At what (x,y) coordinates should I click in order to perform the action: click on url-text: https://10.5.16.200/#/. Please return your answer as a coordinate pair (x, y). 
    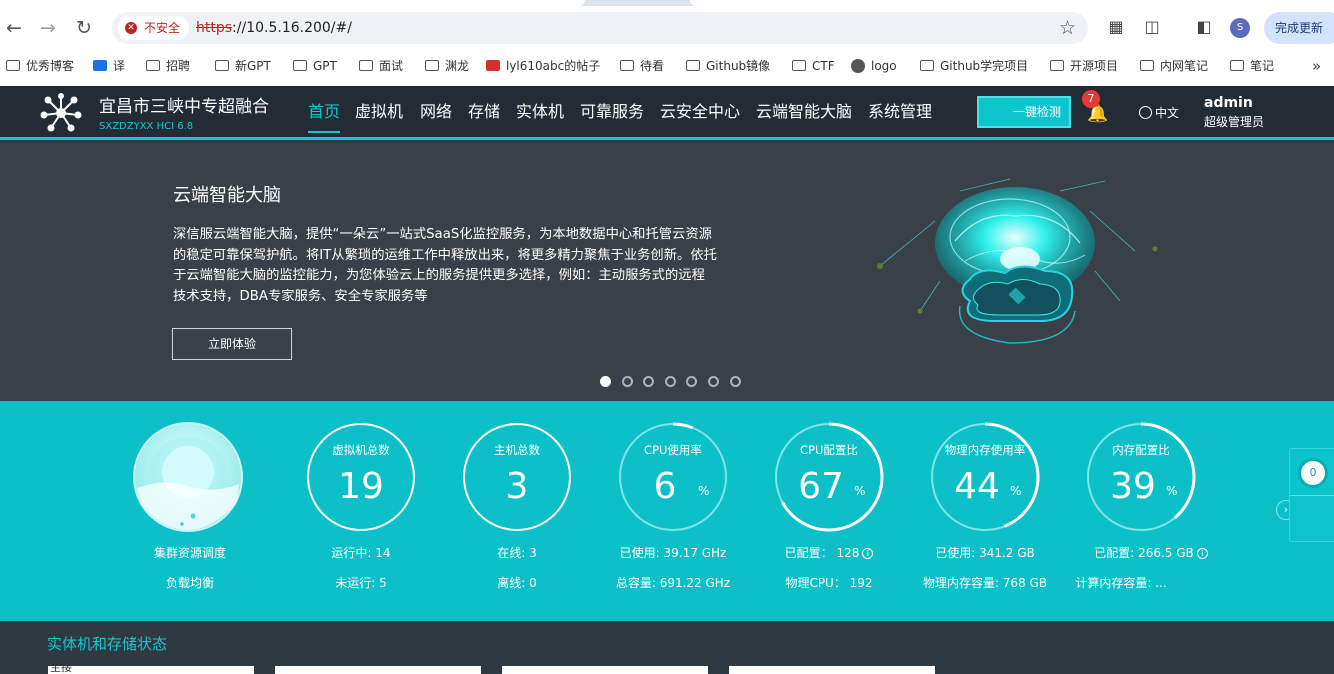
    Looking at the image, I should click on (274, 28).